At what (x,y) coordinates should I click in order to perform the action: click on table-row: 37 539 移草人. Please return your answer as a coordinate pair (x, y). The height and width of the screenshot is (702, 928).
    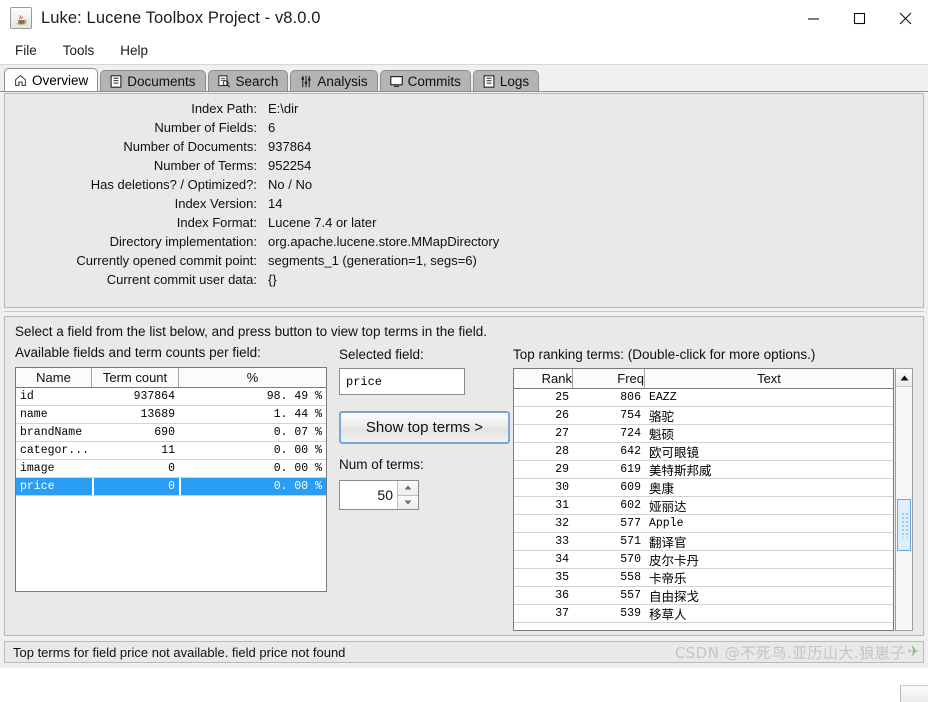
    Looking at the image, I should click on (703, 614).